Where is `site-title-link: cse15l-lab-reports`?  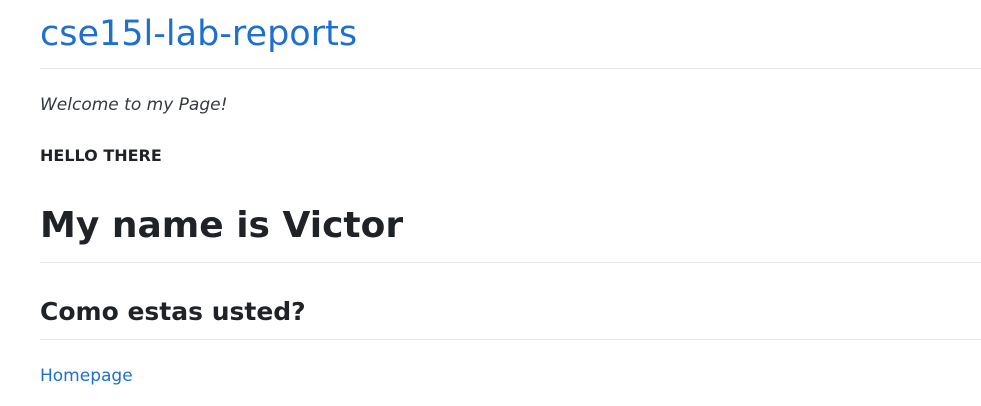
site-title-link: cse15l-lab-reports is located at coordinates (198, 34).